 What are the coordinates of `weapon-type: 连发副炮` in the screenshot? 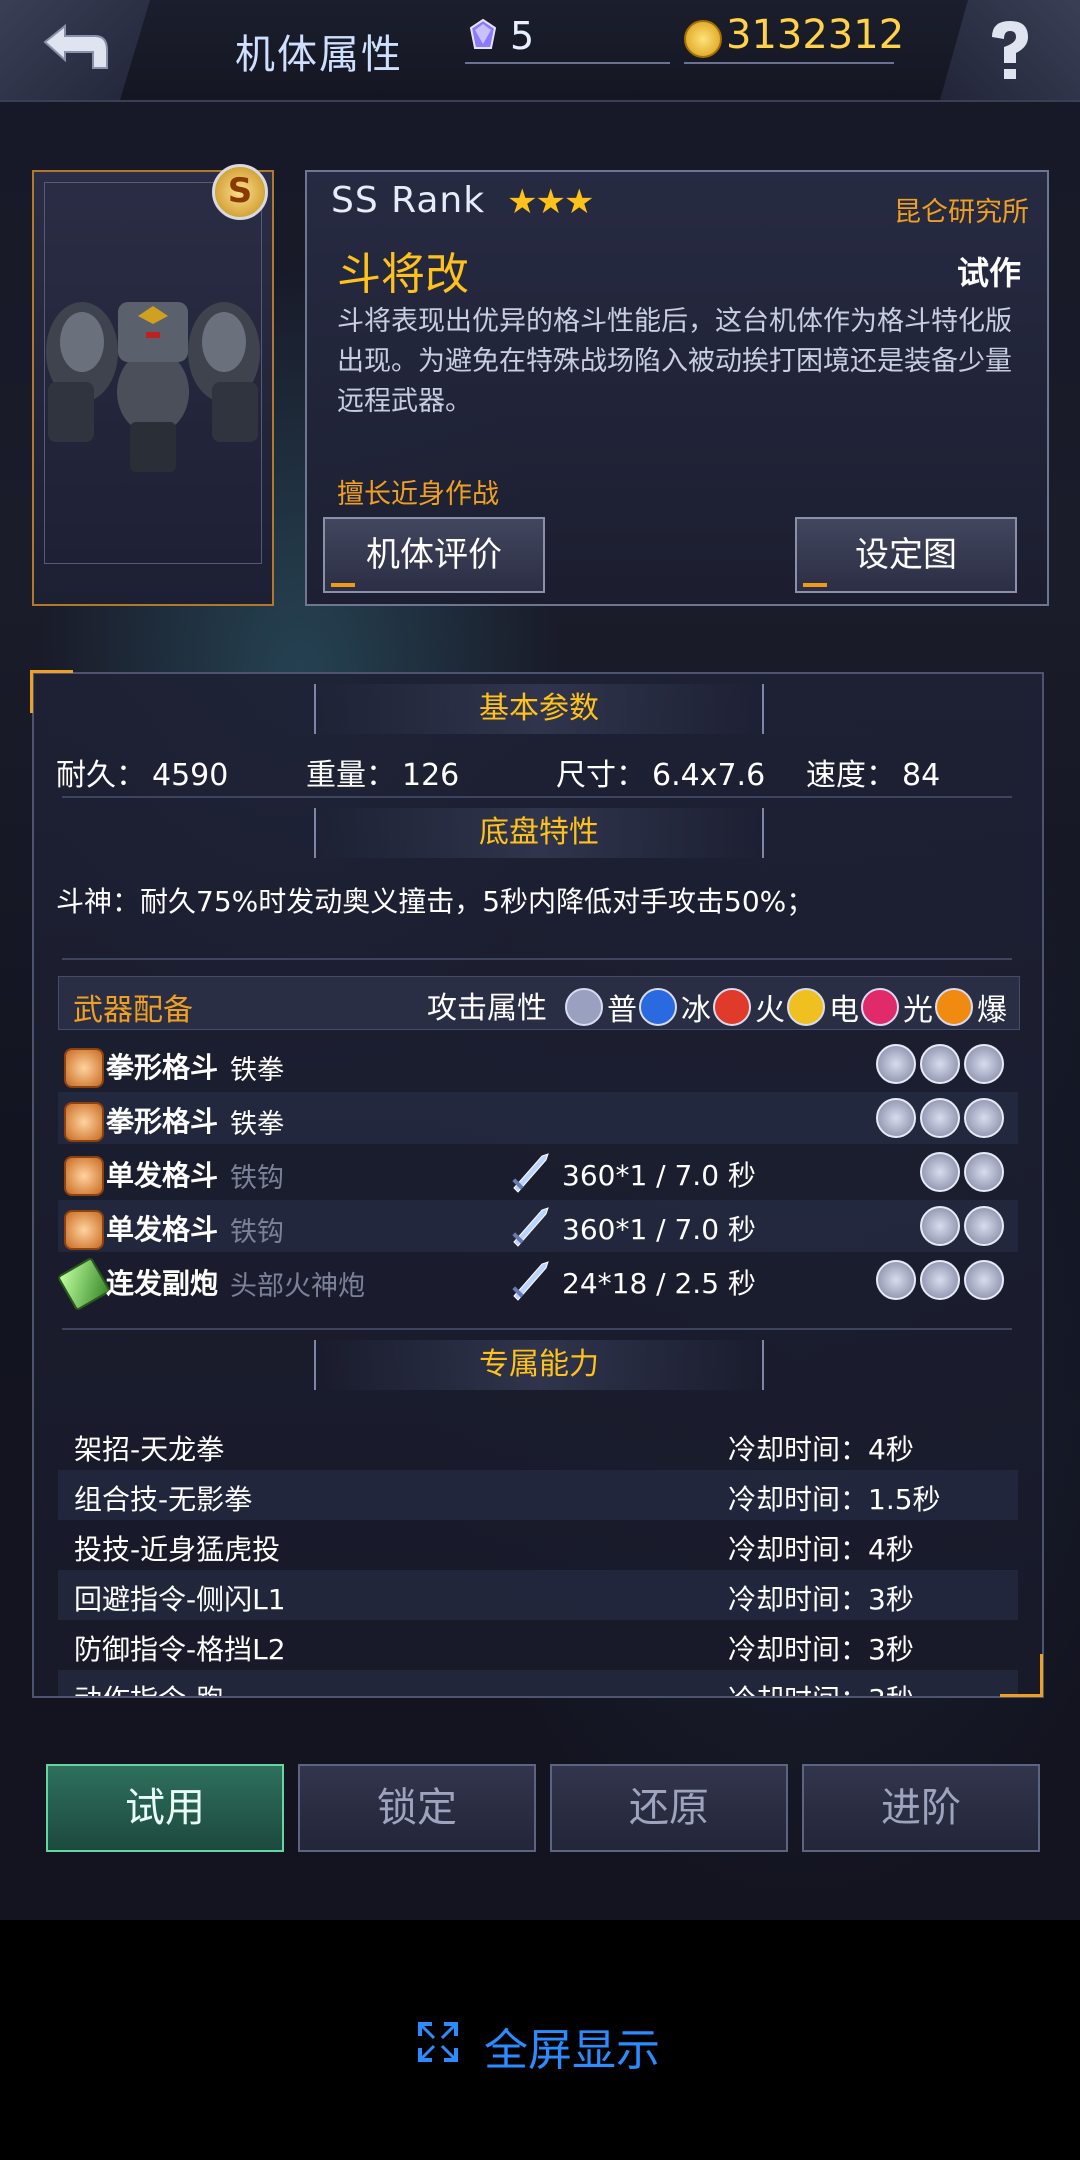 It's located at (162, 1283).